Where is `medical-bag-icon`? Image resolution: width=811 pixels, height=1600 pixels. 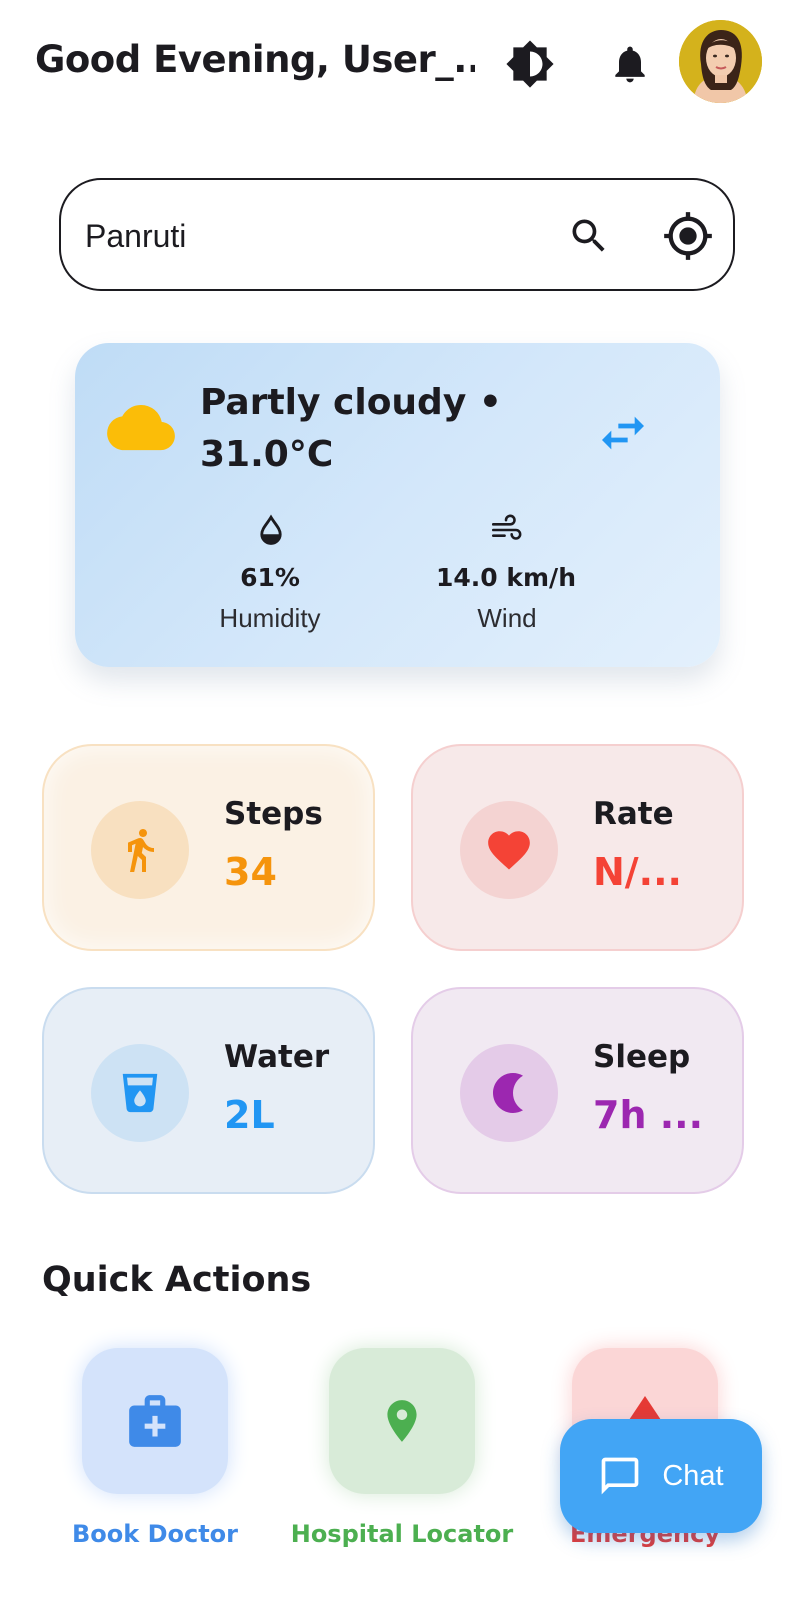
medical-bag-icon is located at coordinates (155, 1421).